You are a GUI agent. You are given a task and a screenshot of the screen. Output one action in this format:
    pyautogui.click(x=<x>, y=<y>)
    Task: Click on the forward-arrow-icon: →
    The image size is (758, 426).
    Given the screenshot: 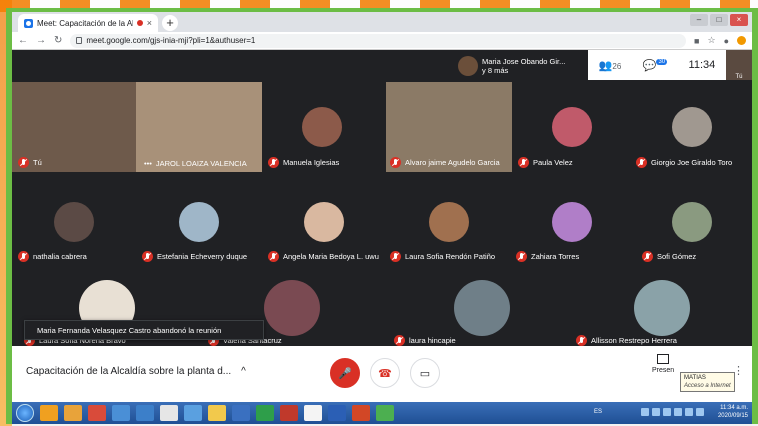 What is the action you would take?
    pyautogui.click(x=41, y=40)
    